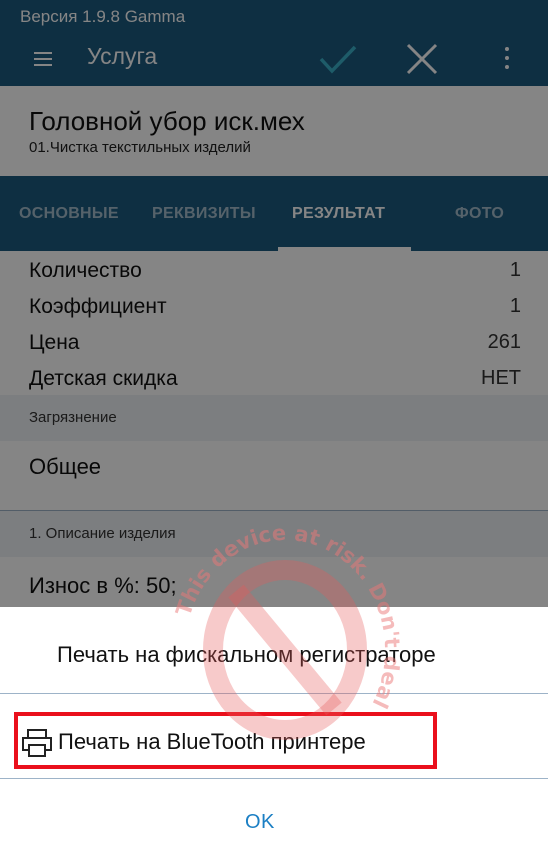 This screenshot has height=865, width=548. Describe the element at coordinates (37, 743) in the screenshot. I see `printer-icon` at that location.